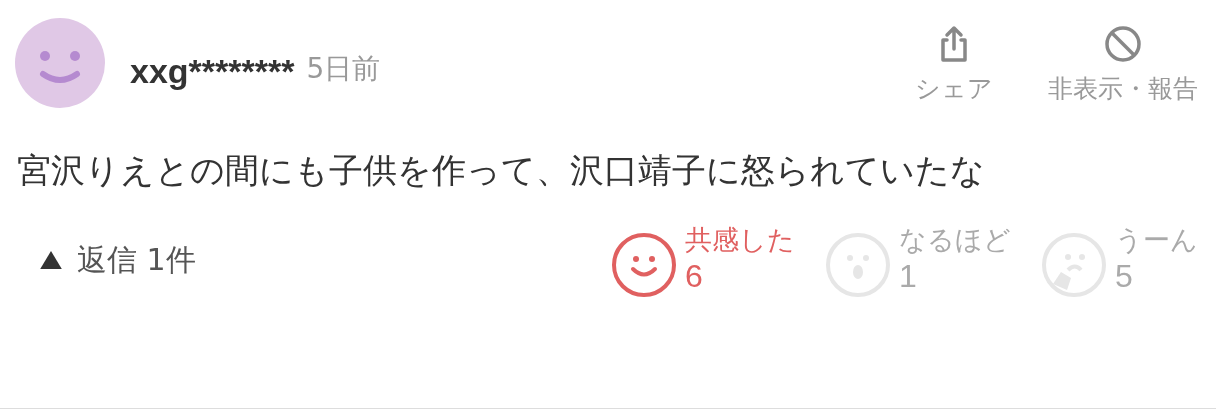 The height and width of the screenshot is (413, 1216). What do you see at coordinates (212, 71) in the screenshot?
I see `user-name: xxg********` at bounding box center [212, 71].